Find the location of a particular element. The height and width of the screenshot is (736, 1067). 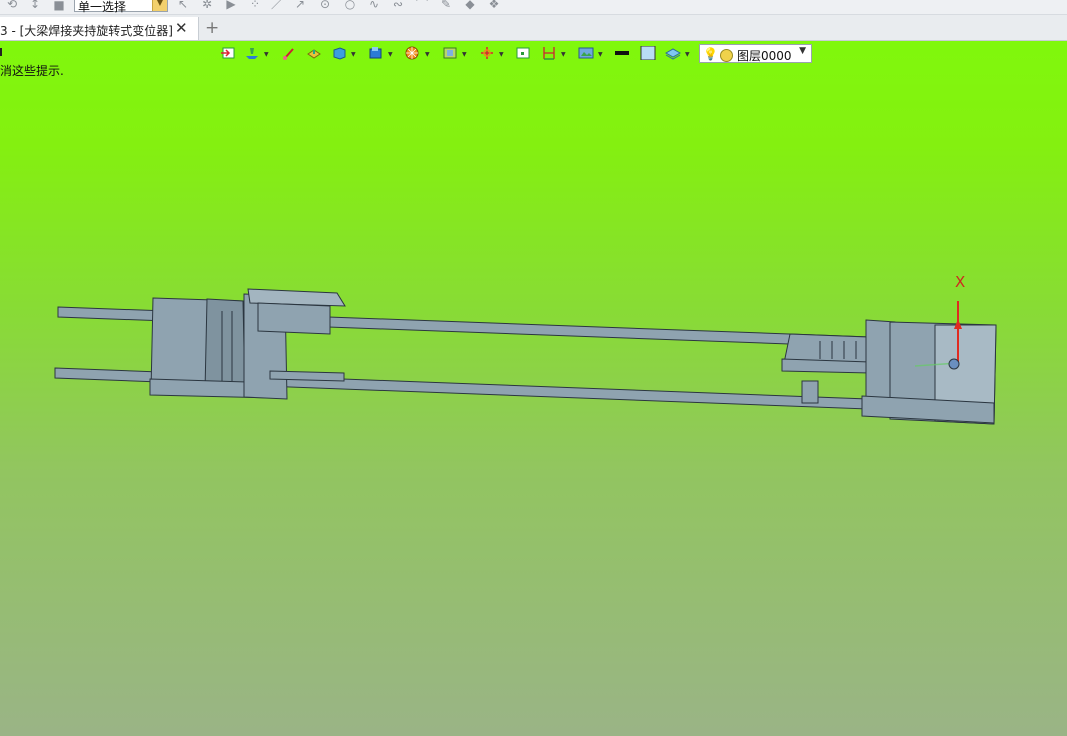

arc-icon: ⌒ is located at coordinates (422, 5).